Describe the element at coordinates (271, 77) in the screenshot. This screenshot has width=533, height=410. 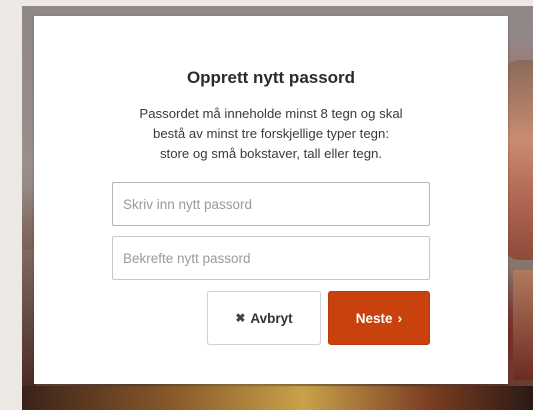
I see `dialog-title: Opprett nytt passord` at that location.